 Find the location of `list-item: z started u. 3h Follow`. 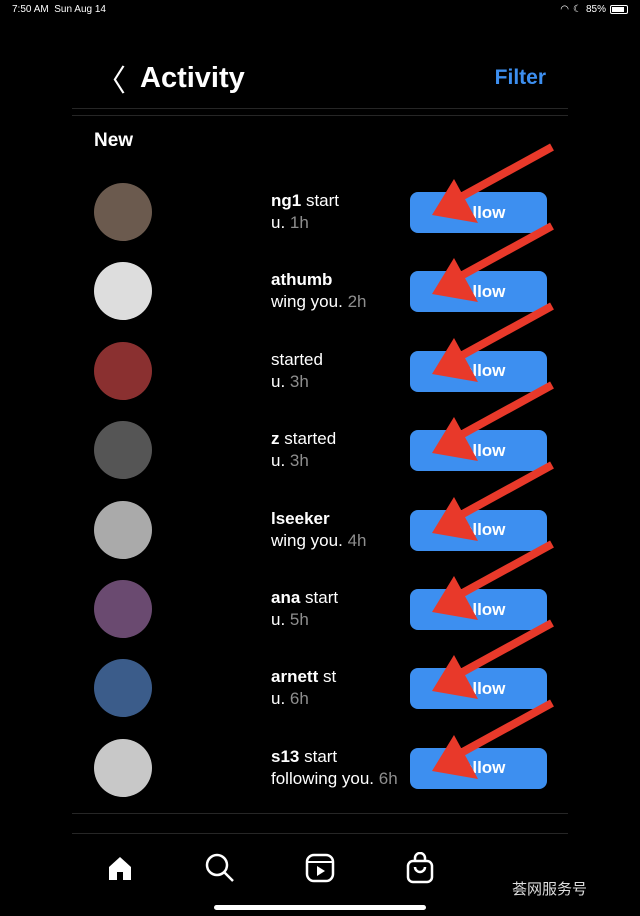

list-item: z started u. 3h Follow is located at coordinates (324, 431).